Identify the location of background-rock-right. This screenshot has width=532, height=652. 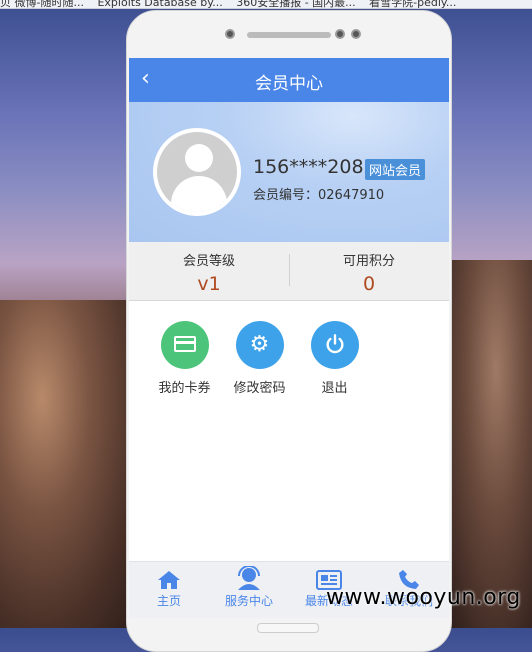
(487, 444).